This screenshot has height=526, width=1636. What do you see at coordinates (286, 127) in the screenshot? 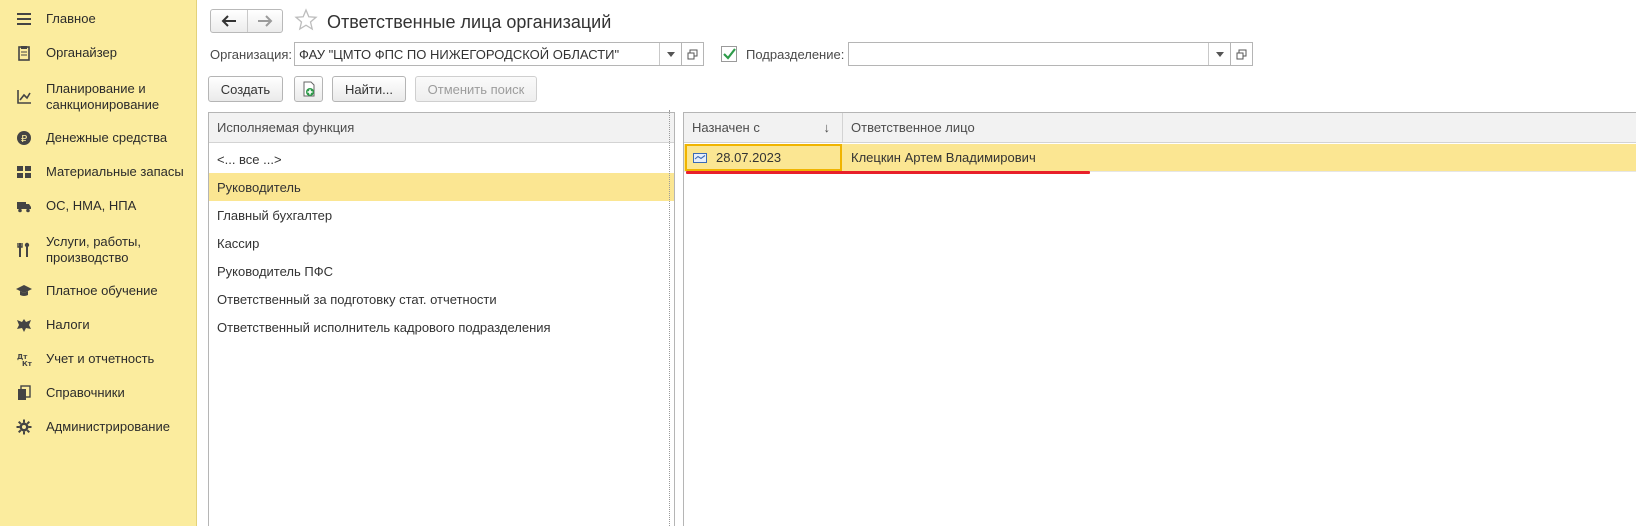
I see `functions-column-title: Исполняемая функция` at bounding box center [286, 127].